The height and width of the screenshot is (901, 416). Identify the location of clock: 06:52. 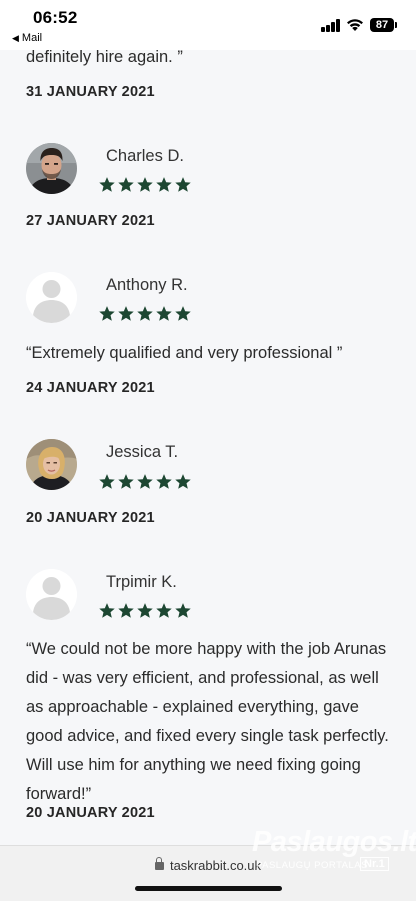
(55, 17).